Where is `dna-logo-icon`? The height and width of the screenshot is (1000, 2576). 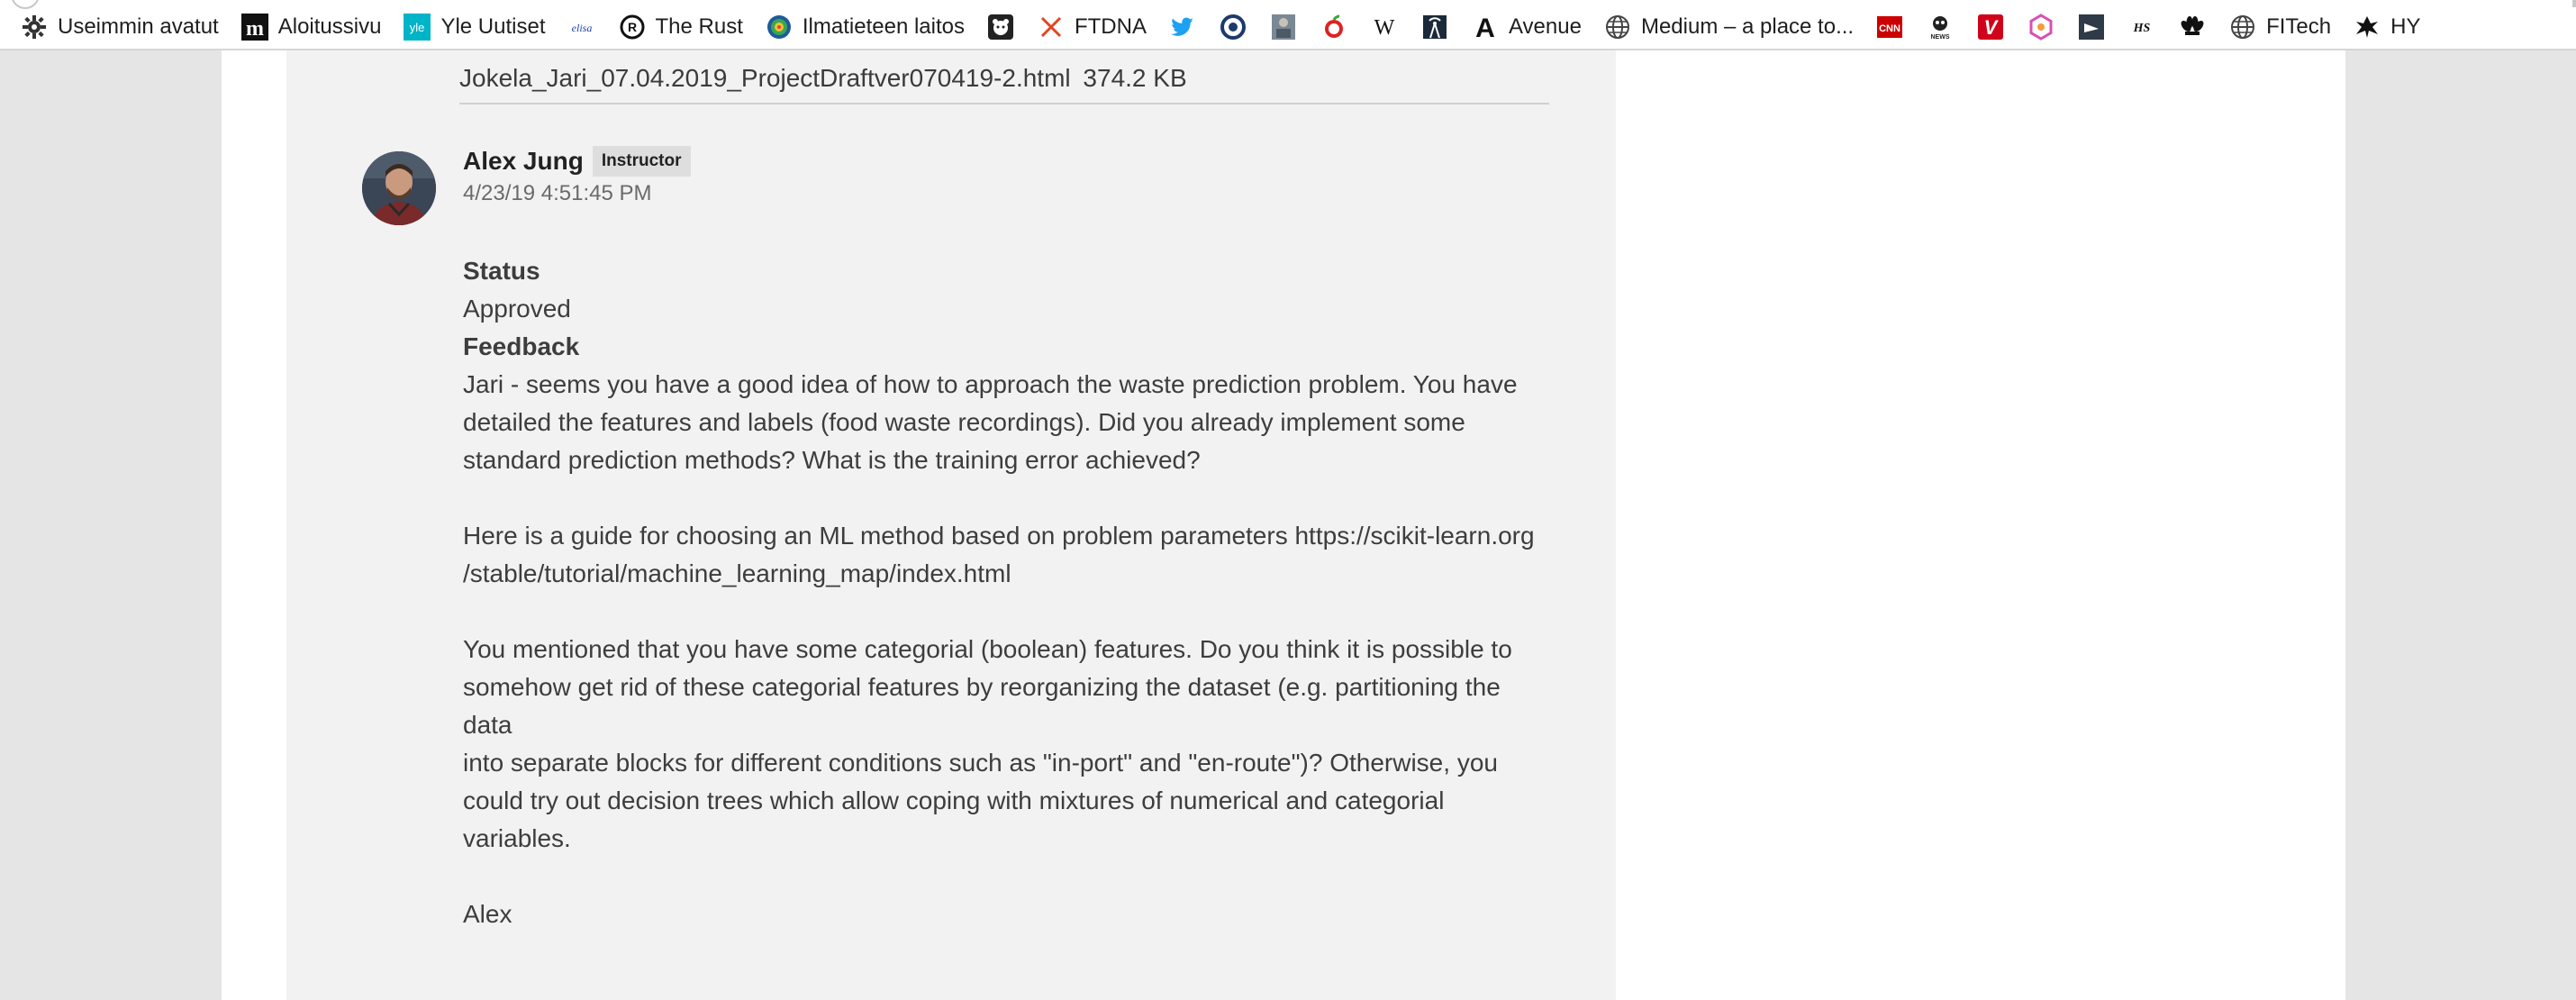 dna-logo-icon is located at coordinates (1051, 27).